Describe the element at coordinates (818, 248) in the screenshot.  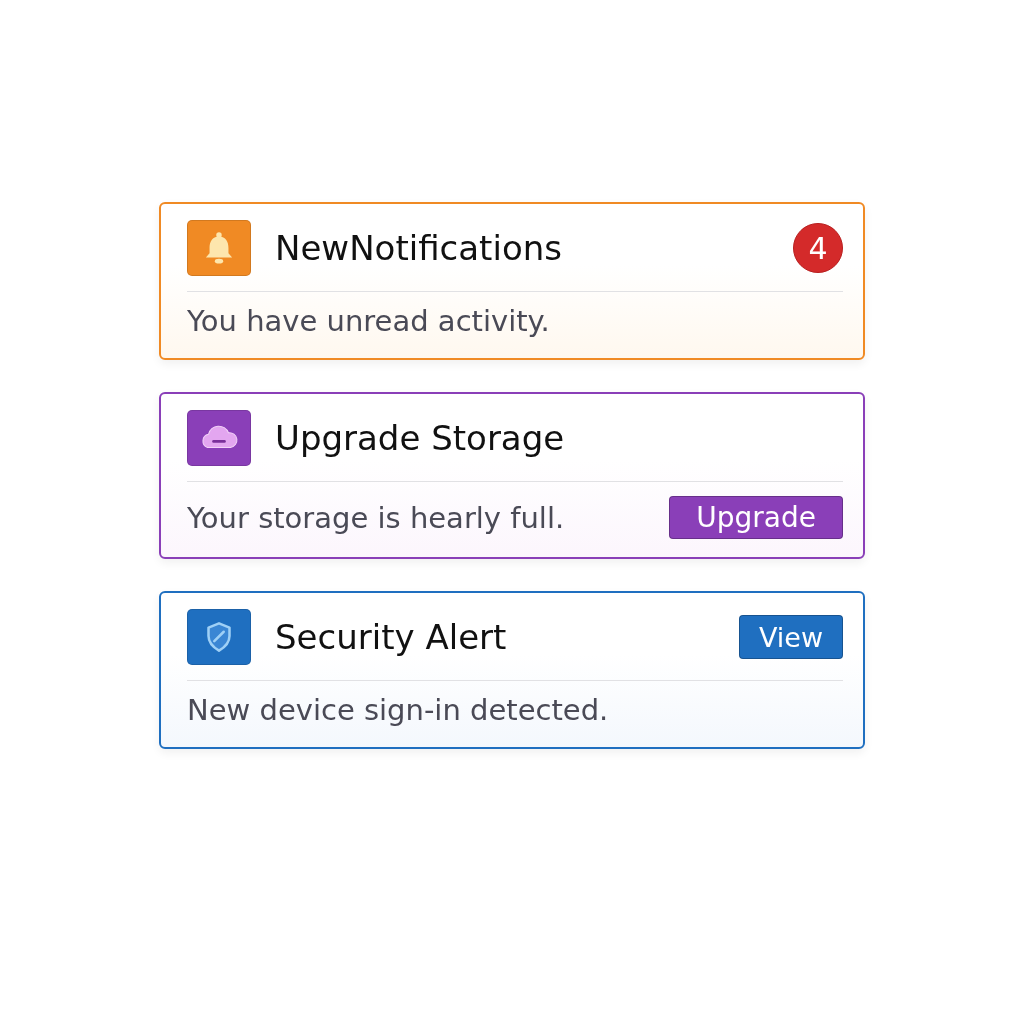
I see `count-badge: 4` at that location.